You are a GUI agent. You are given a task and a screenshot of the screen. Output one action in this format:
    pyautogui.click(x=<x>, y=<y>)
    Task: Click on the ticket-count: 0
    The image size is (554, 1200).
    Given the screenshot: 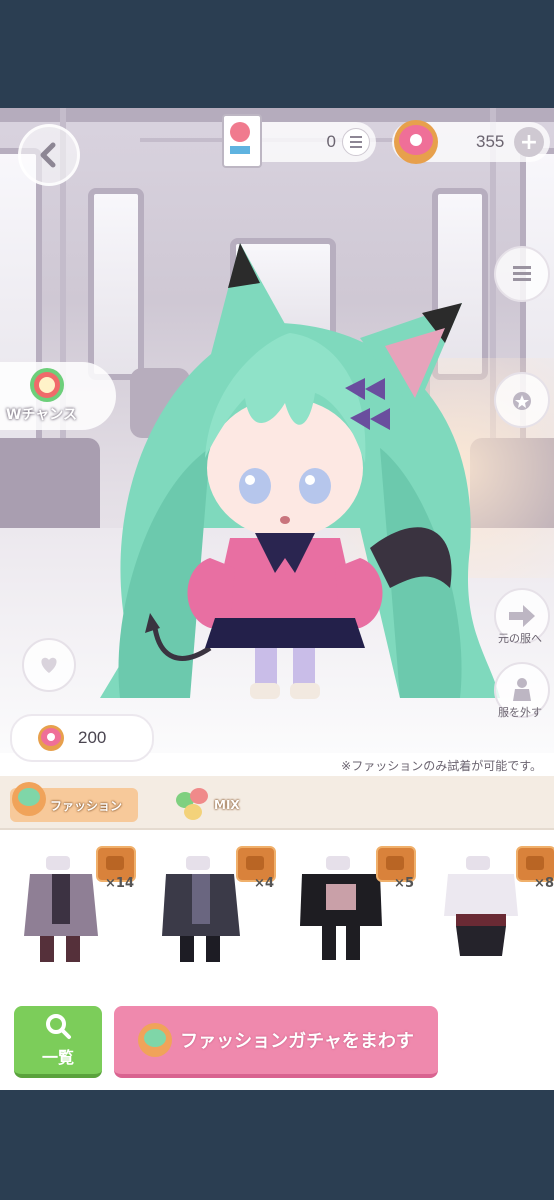 What is the action you would take?
    pyautogui.click(x=331, y=141)
    